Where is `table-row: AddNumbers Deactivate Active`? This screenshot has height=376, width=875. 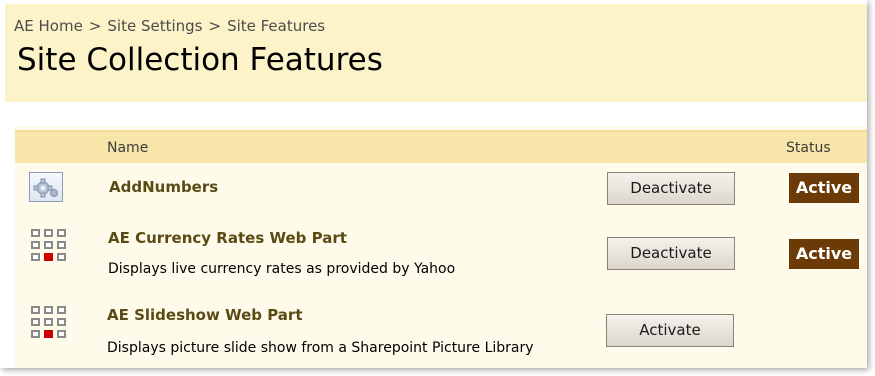
table-row: AddNumbers Deactivate Active is located at coordinates (441, 197).